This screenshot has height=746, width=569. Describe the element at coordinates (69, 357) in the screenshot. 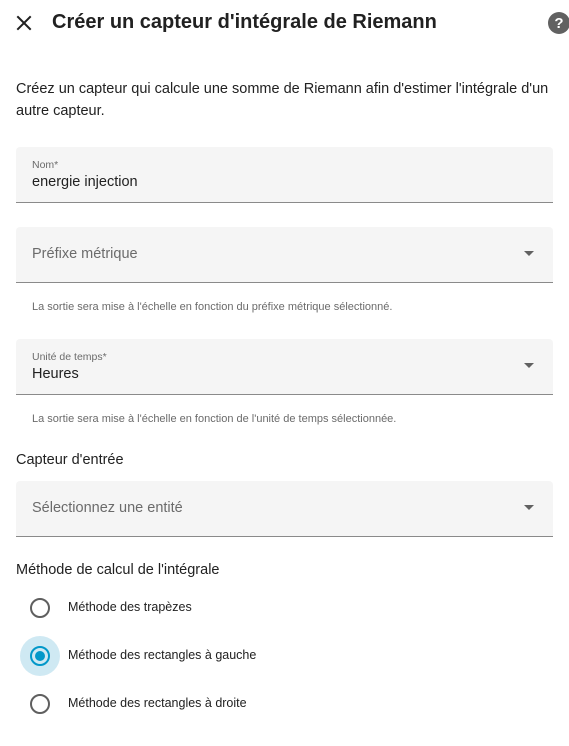

I see `time-unit-label: Unité de temps*` at that location.